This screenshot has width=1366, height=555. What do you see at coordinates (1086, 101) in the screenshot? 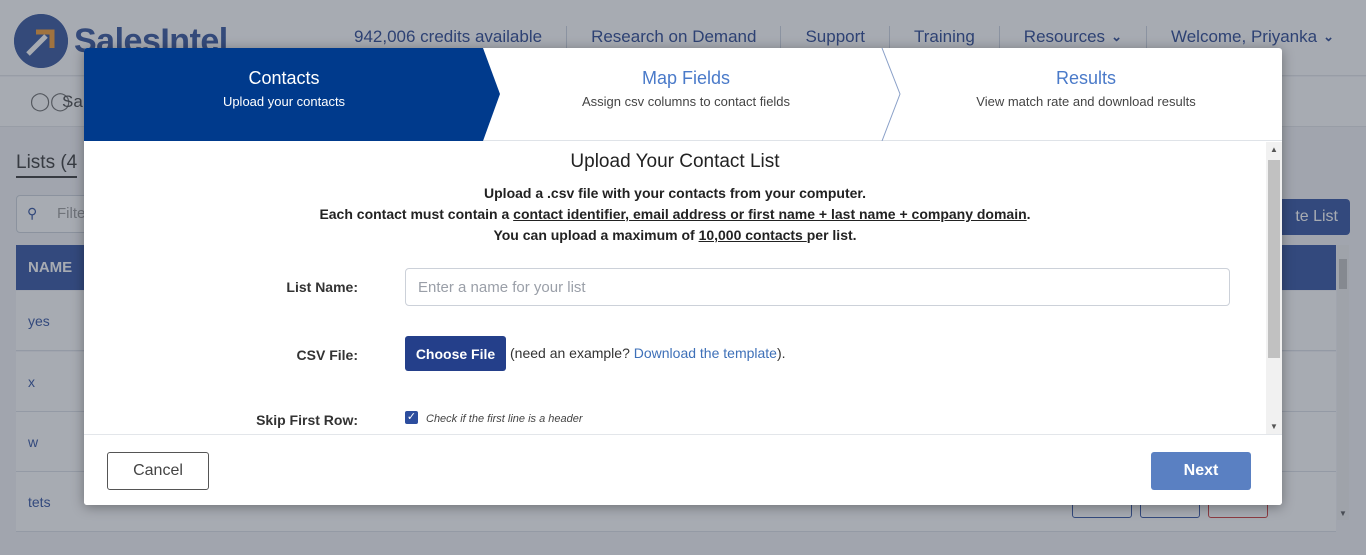
I see `step-subtitle: View match rate and download results` at bounding box center [1086, 101].